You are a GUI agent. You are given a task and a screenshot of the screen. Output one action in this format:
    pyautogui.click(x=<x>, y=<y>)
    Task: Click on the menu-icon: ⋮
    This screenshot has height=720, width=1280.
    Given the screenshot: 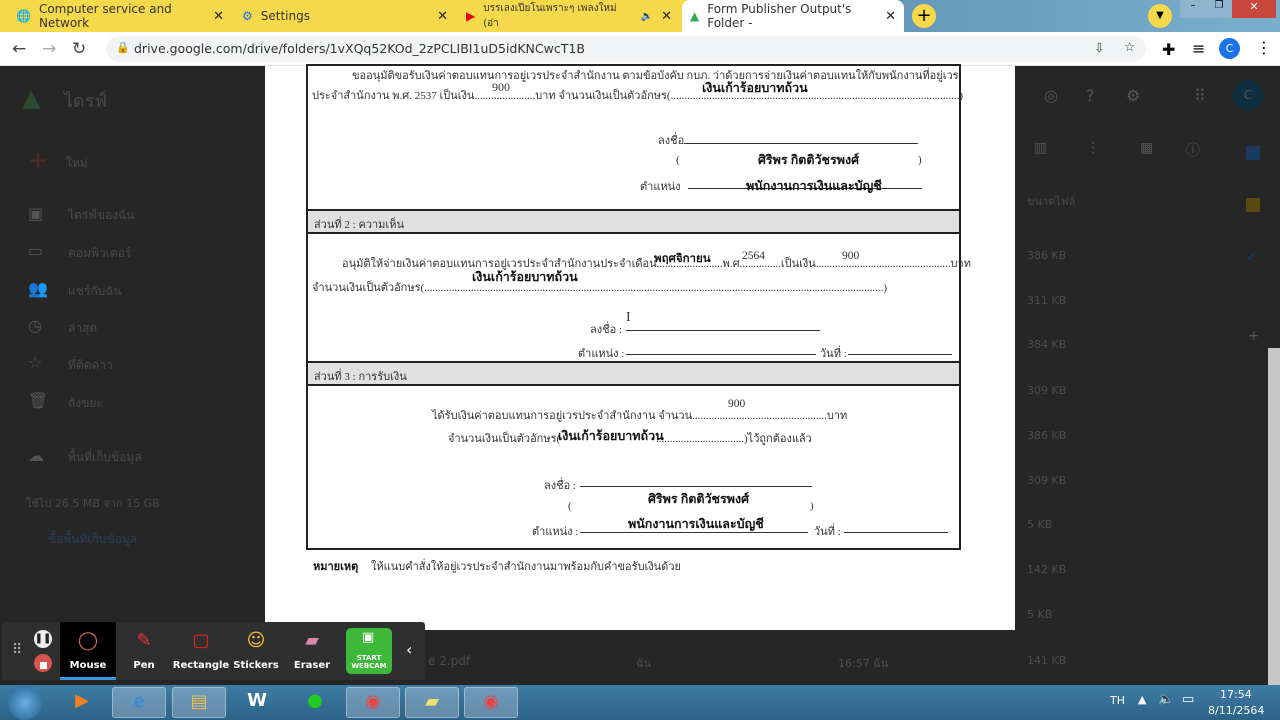 What is the action you would take?
    pyautogui.click(x=1264, y=47)
    